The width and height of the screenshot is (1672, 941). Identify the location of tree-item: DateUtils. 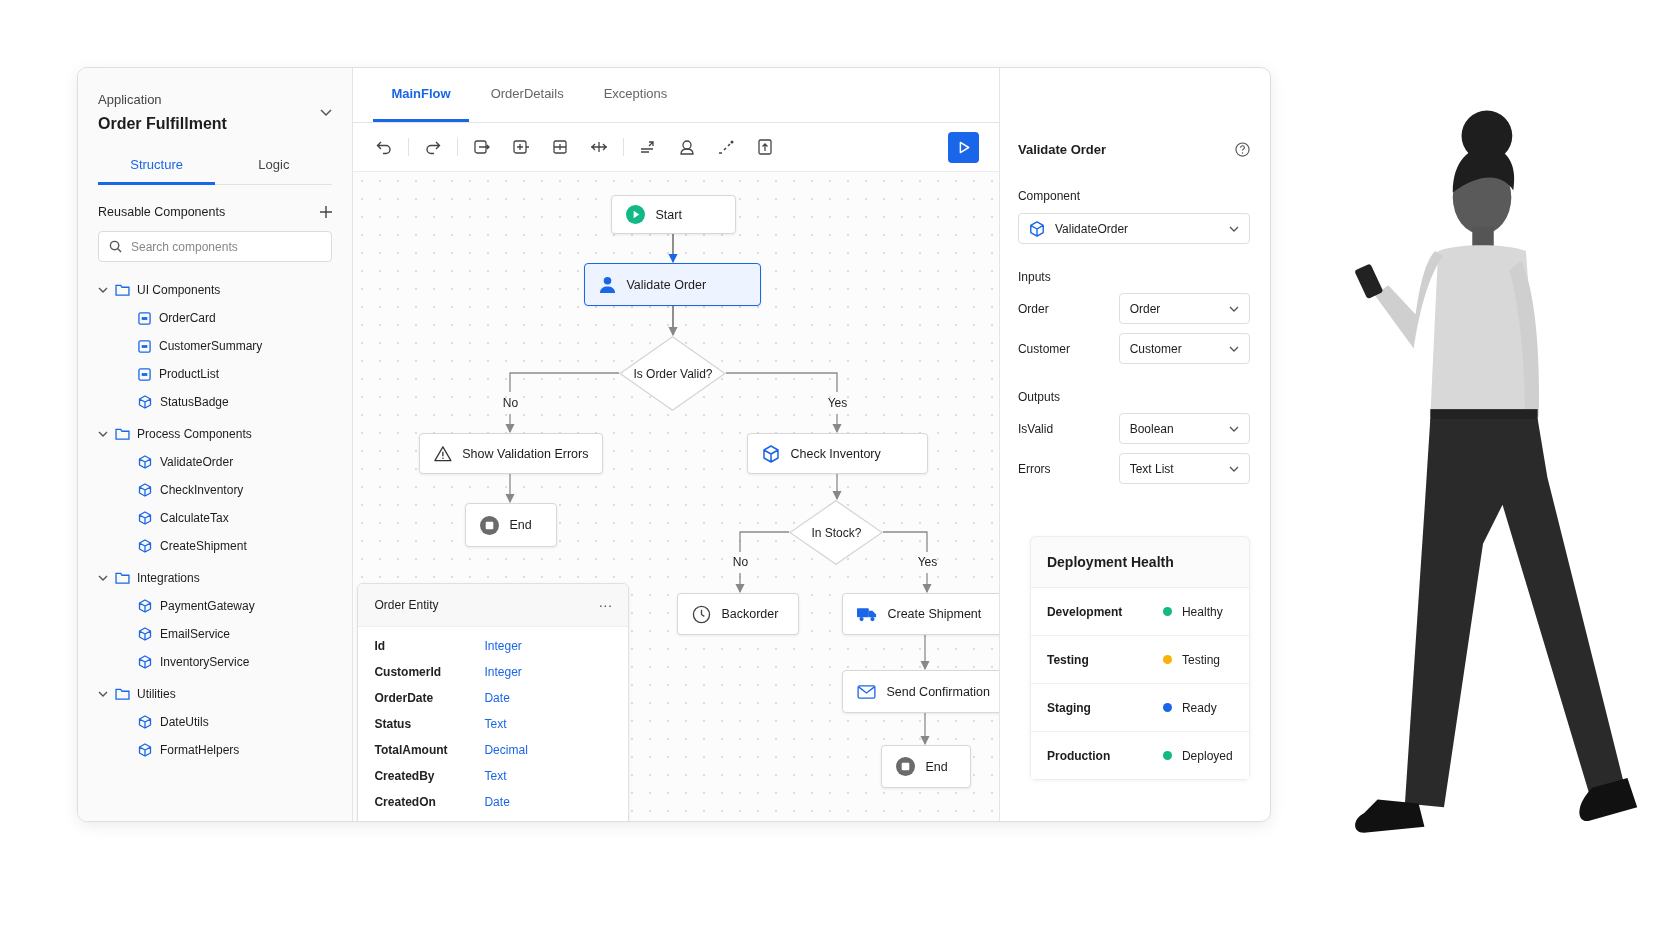
(215, 722).